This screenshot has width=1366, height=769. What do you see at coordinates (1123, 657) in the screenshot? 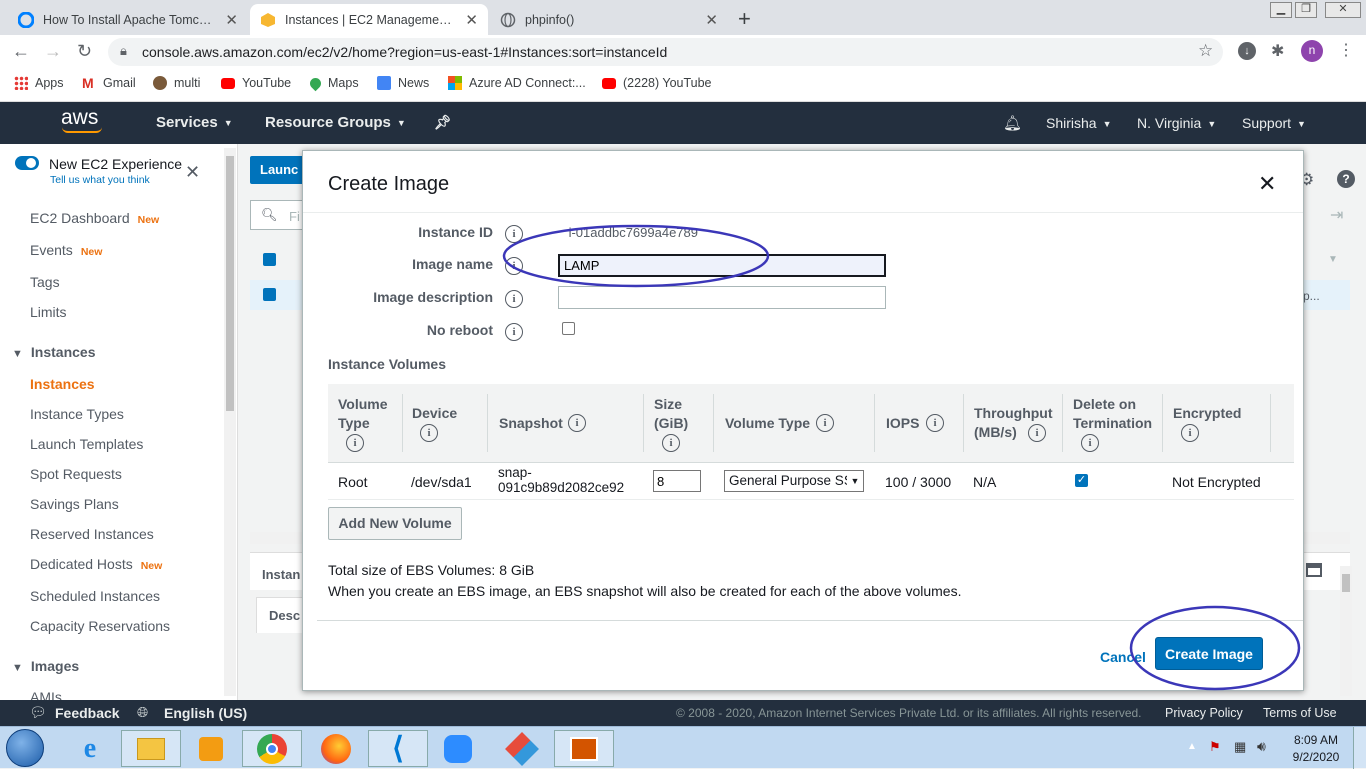
I see `cancel-button: Cancel` at bounding box center [1123, 657].